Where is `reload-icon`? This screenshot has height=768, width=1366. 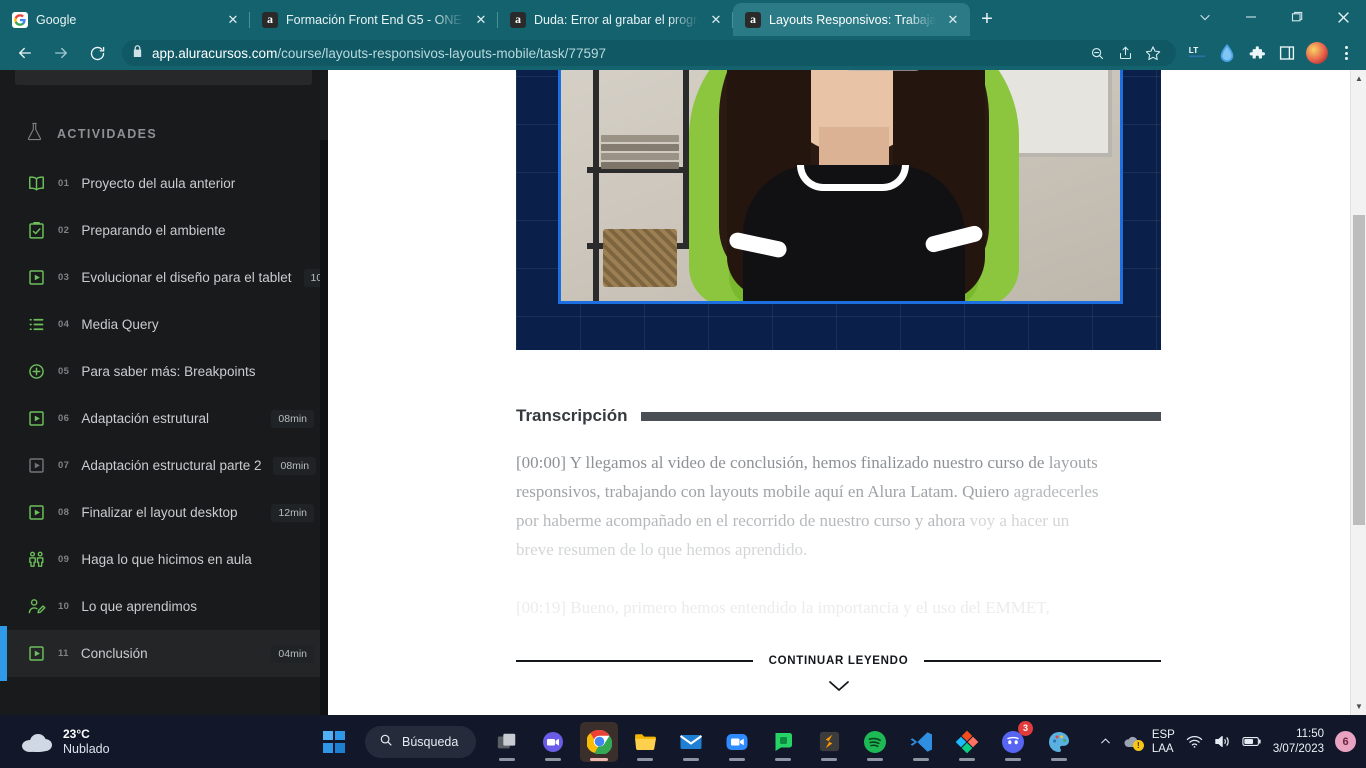 reload-icon is located at coordinates (97, 53).